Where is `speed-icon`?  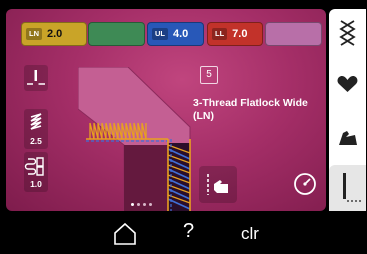 speed-icon is located at coordinates (305, 184).